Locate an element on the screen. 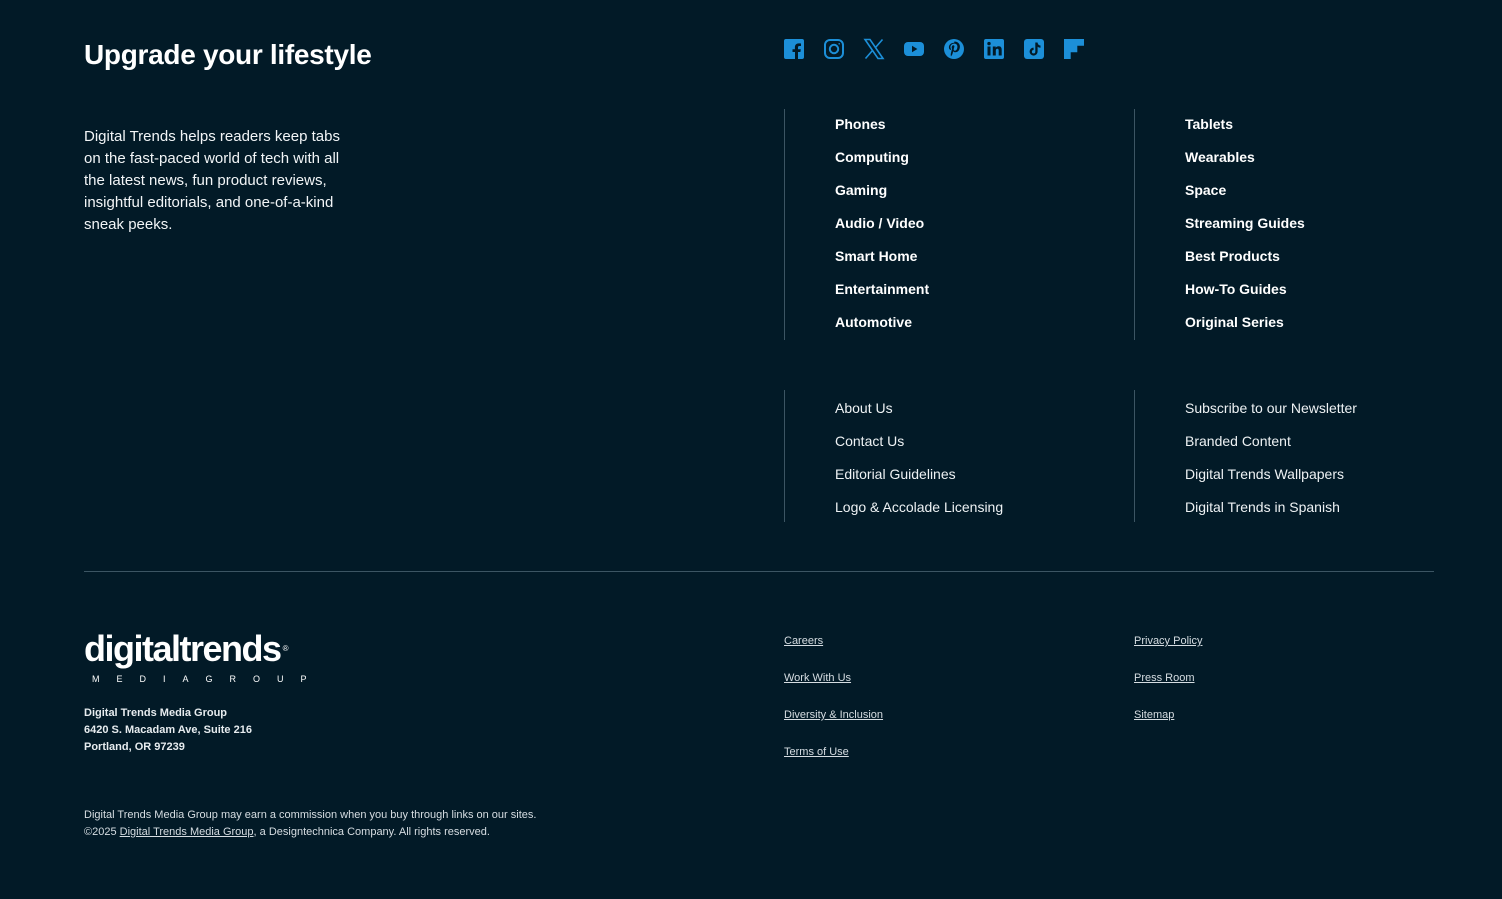 This screenshot has height=899, width=1502. contact-us-link: Contact Us is located at coordinates (935, 448).